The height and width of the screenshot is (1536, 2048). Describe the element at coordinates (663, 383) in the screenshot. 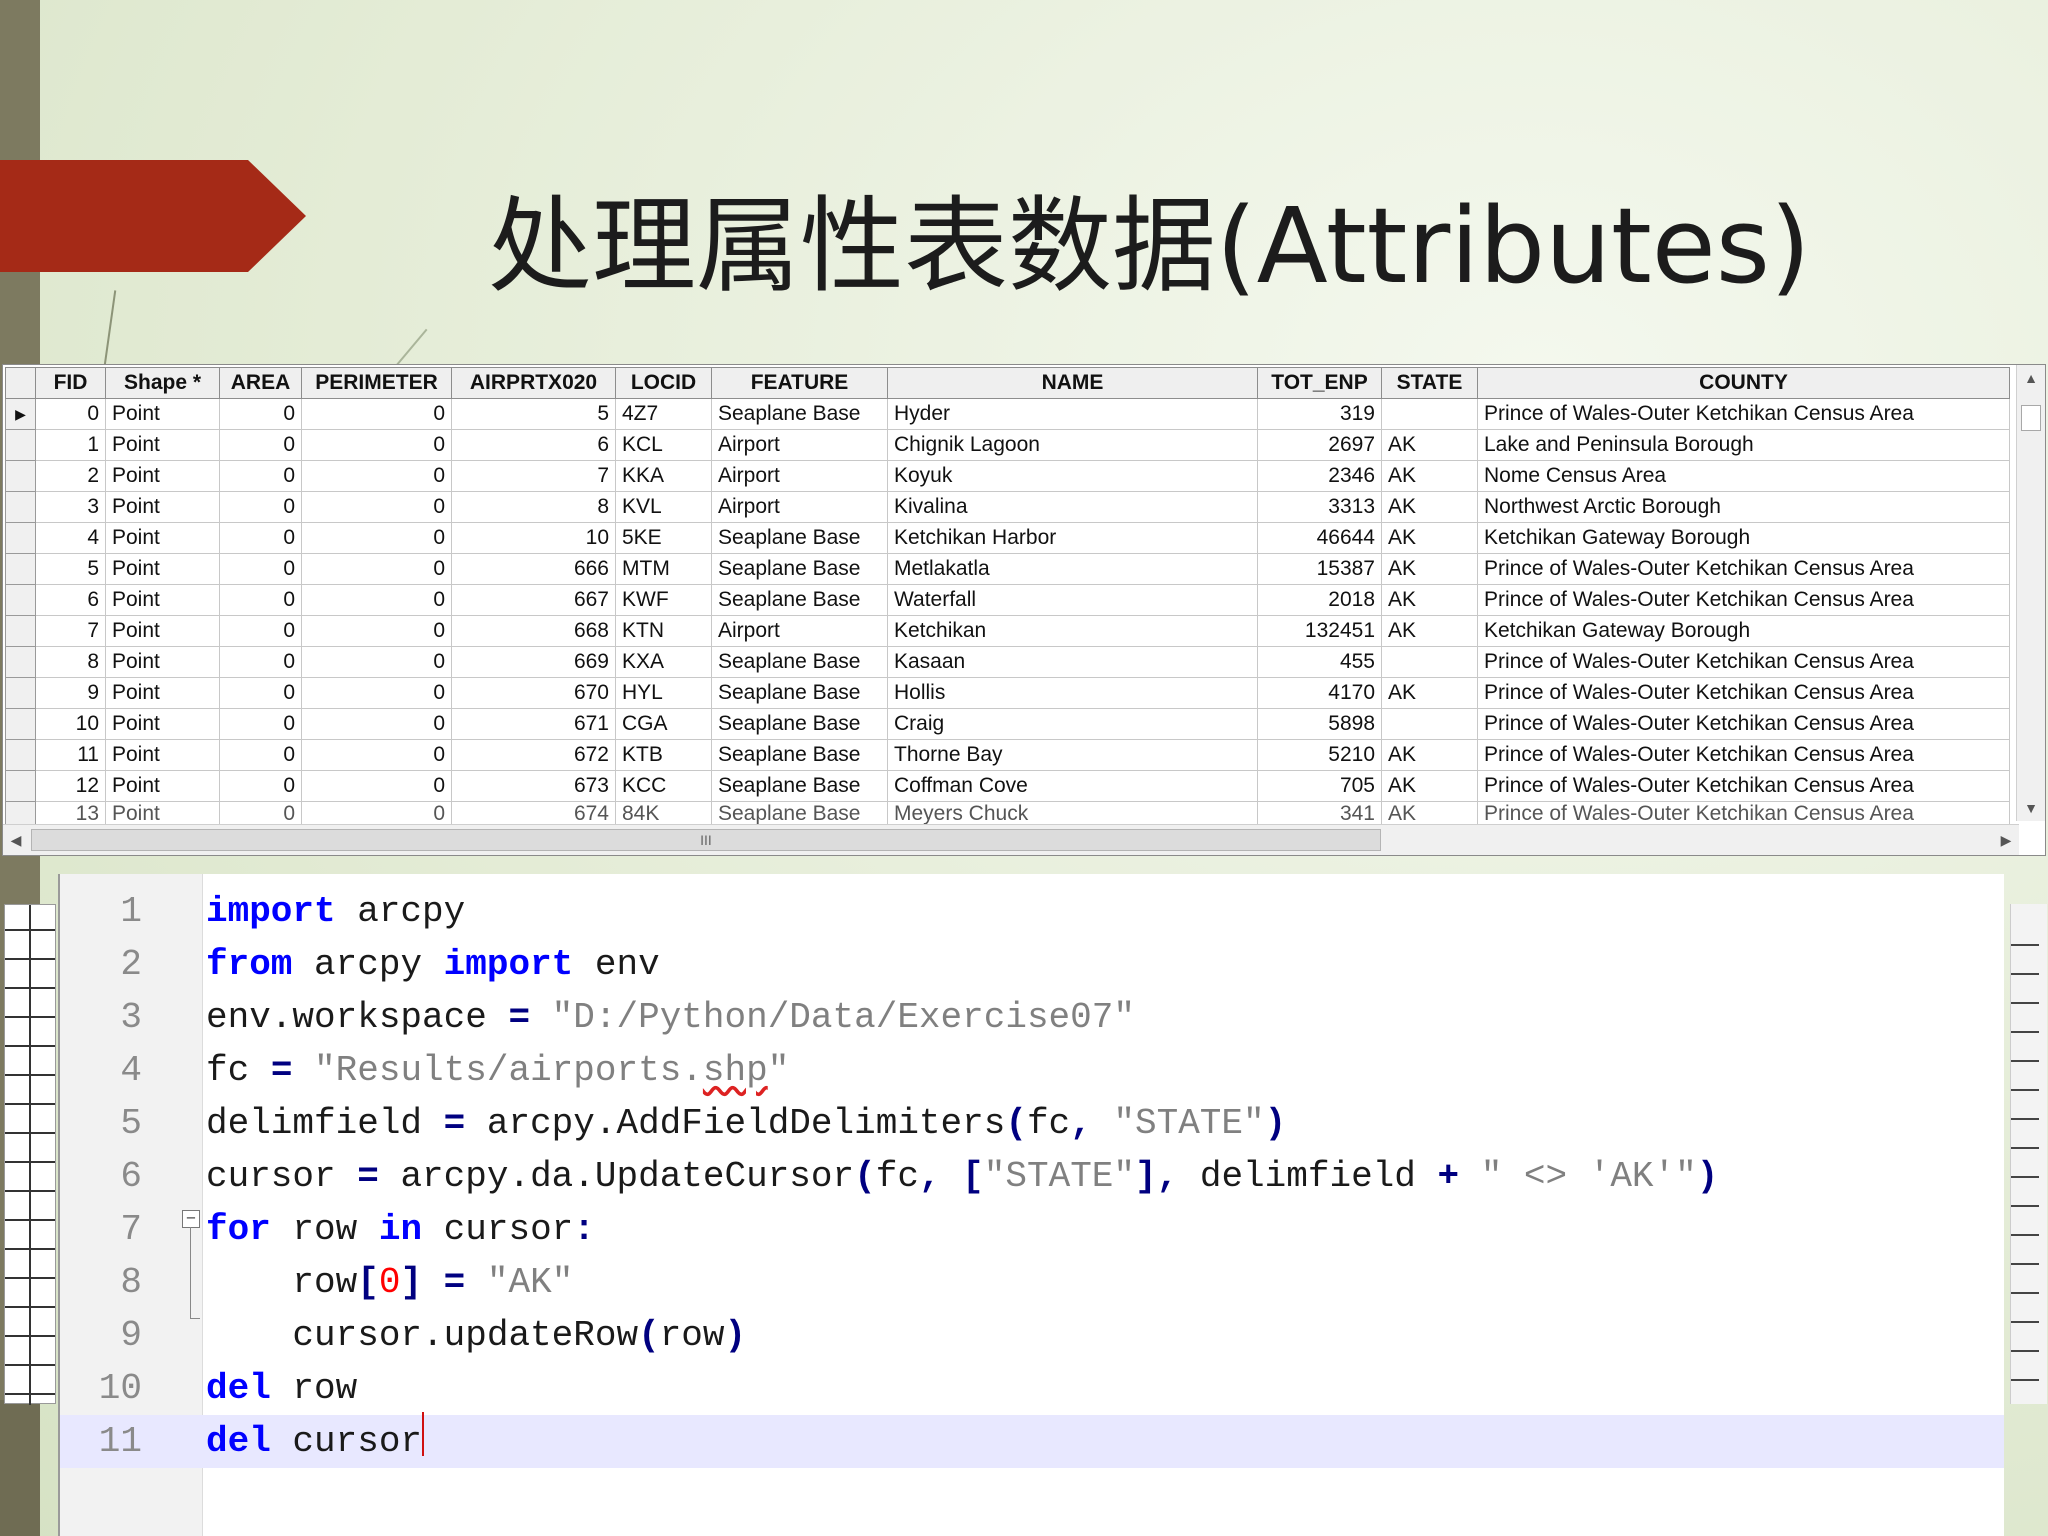

I see `column-header-locid: LOCID` at that location.